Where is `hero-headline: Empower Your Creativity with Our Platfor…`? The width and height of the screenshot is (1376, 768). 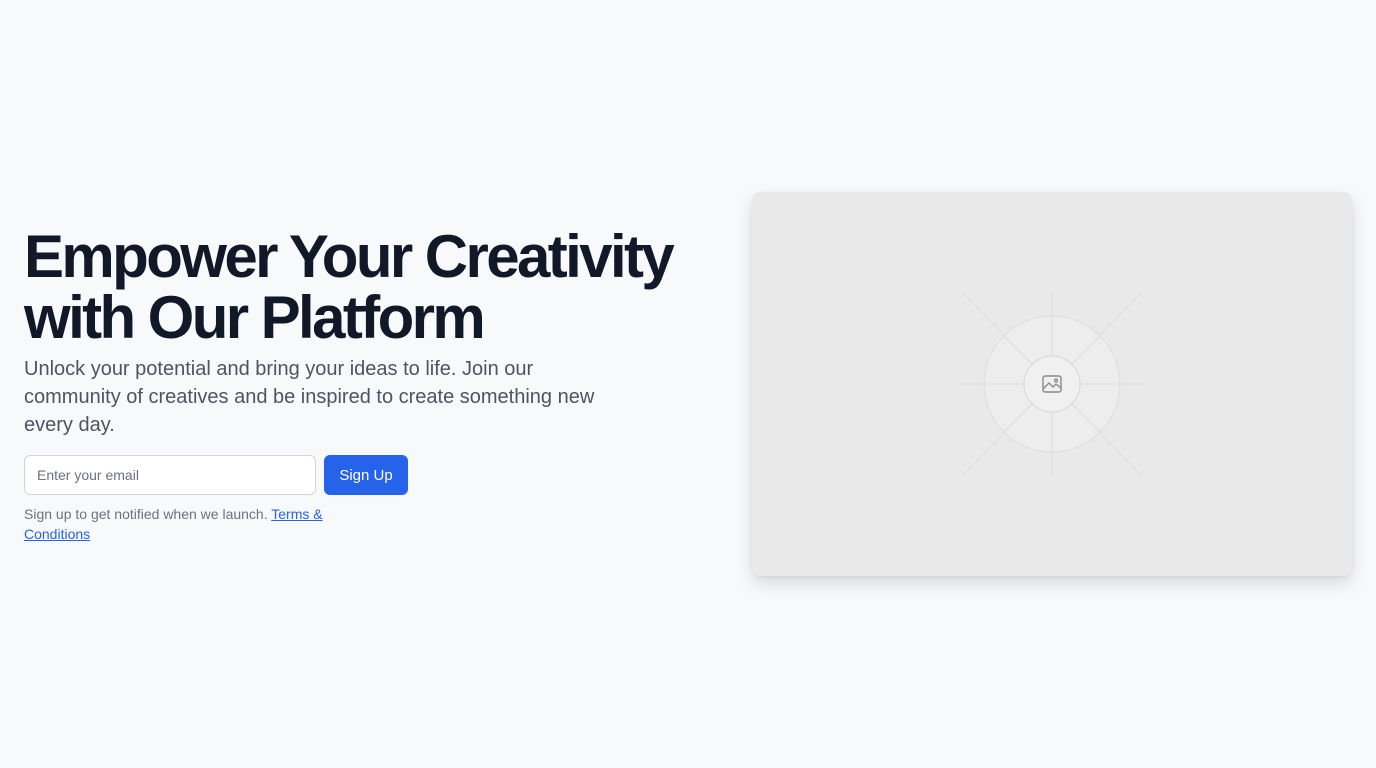 hero-headline: Empower Your Creativity with Our Platfor… is located at coordinates (364, 287).